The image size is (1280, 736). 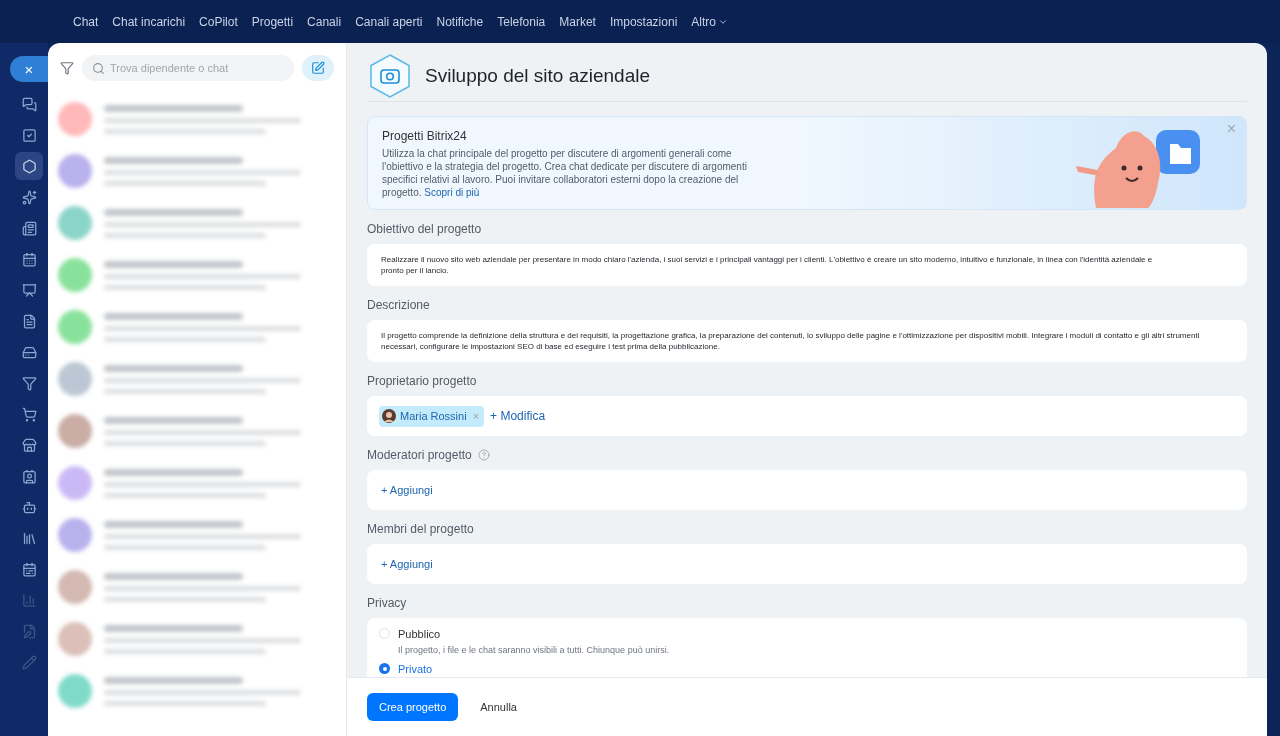 I want to click on nav-link: Canali, so click(x=324, y=21).